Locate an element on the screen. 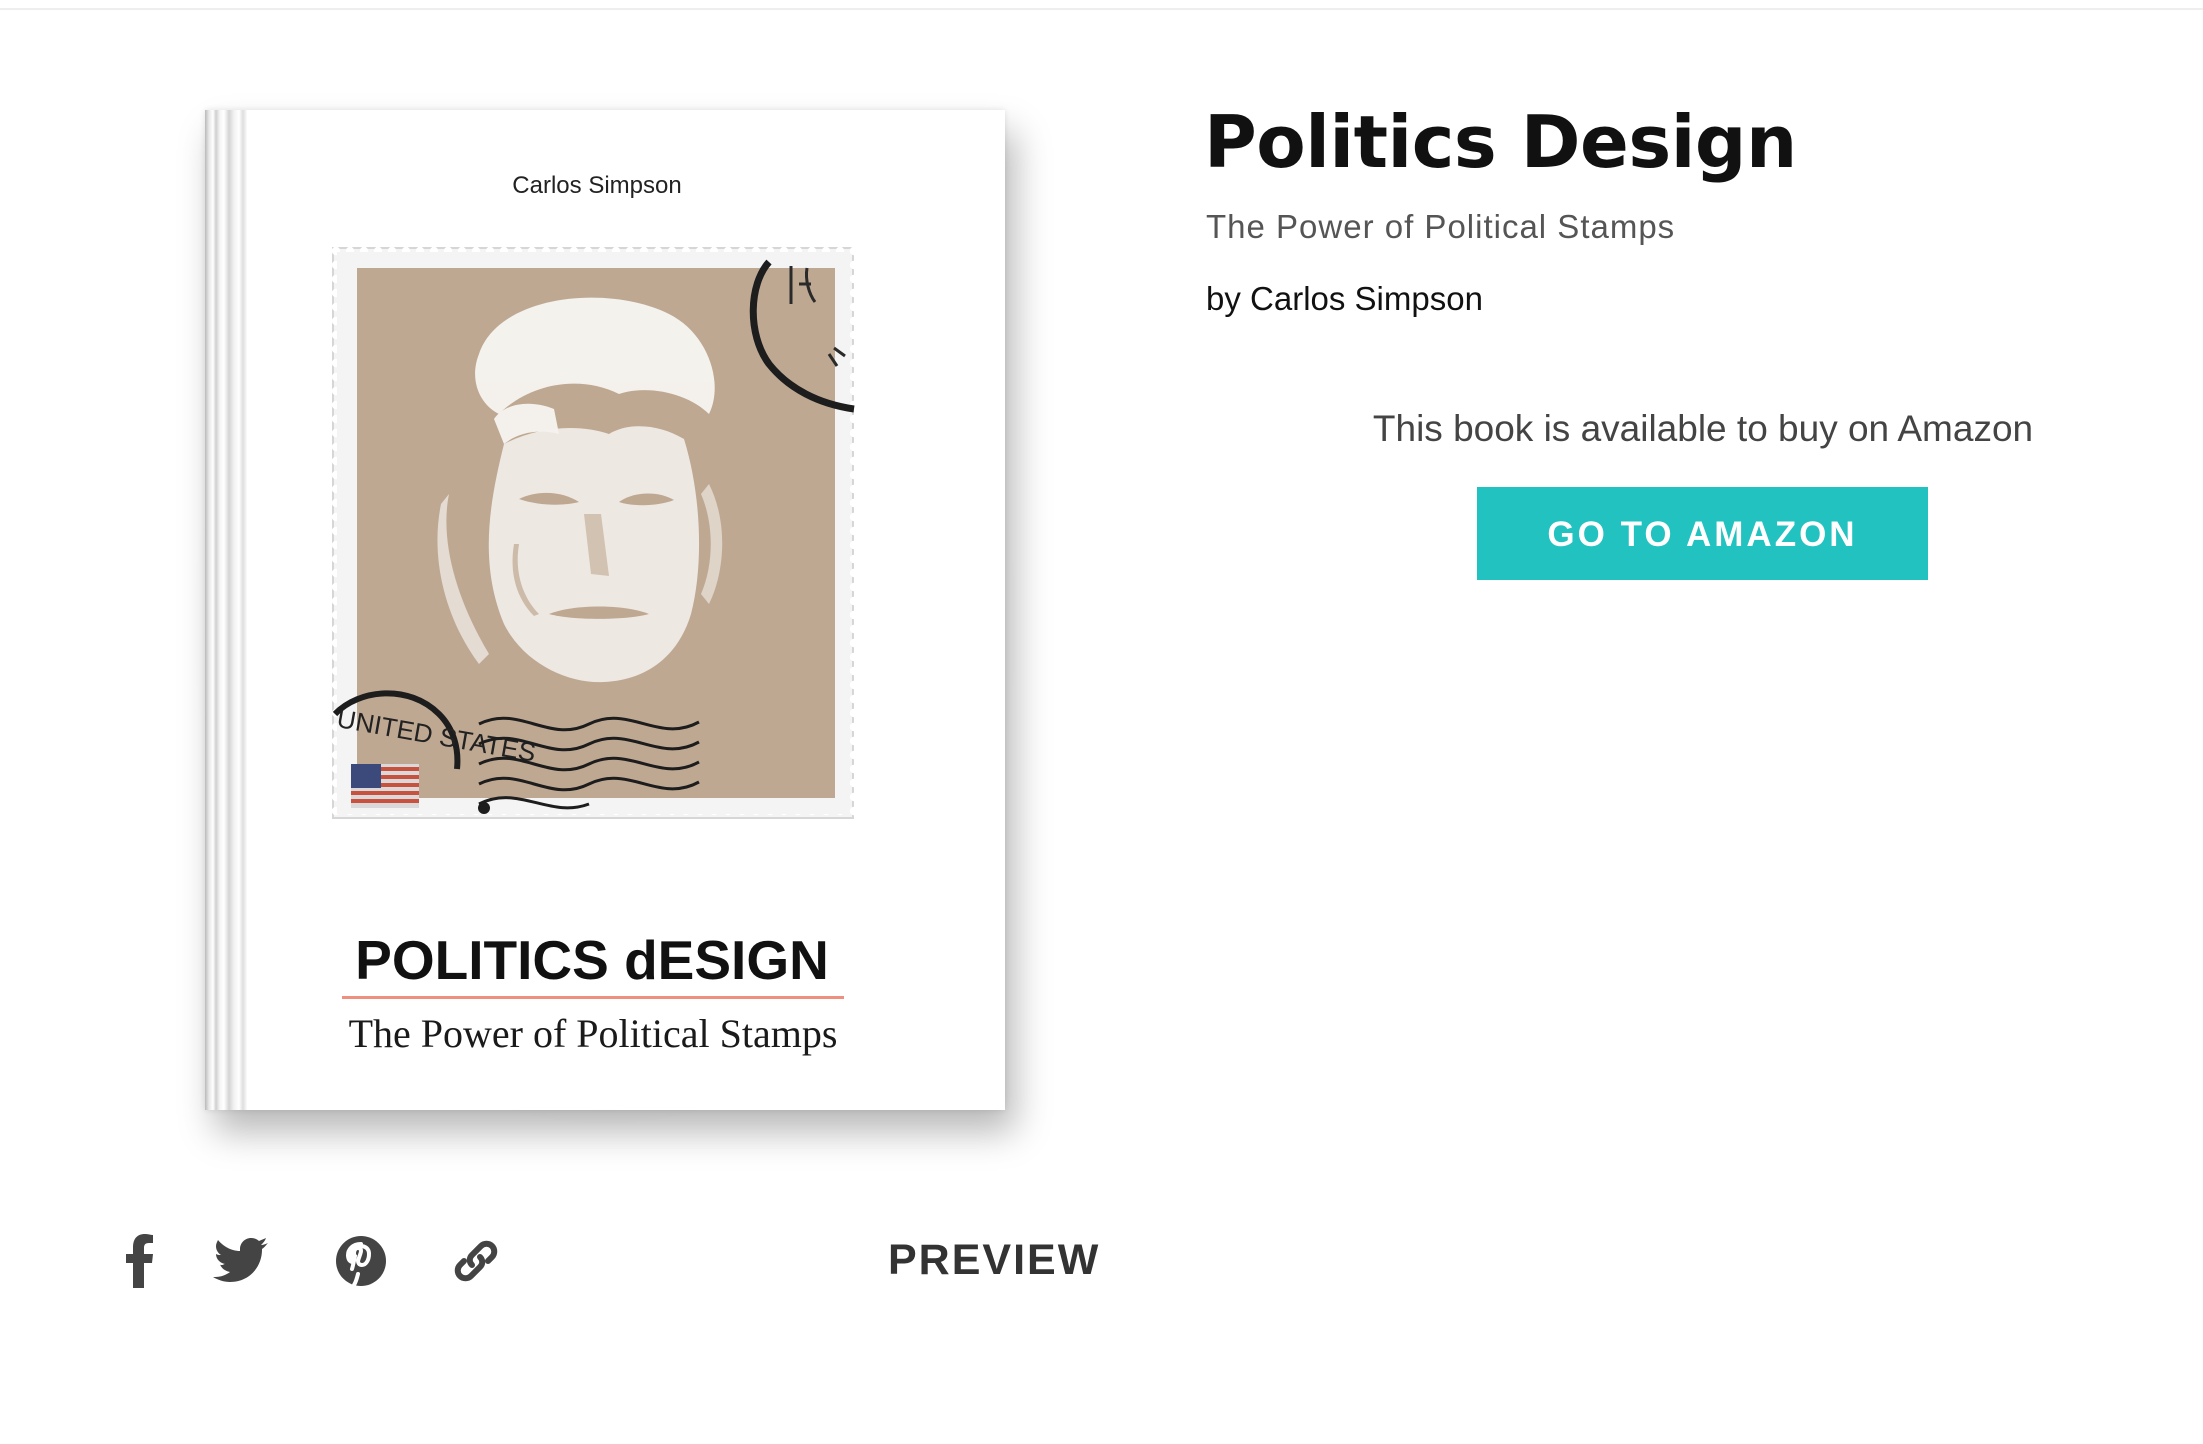 The height and width of the screenshot is (1444, 2203). go-to-amazon-button: GO TO AMAZON is located at coordinates (1702, 533).